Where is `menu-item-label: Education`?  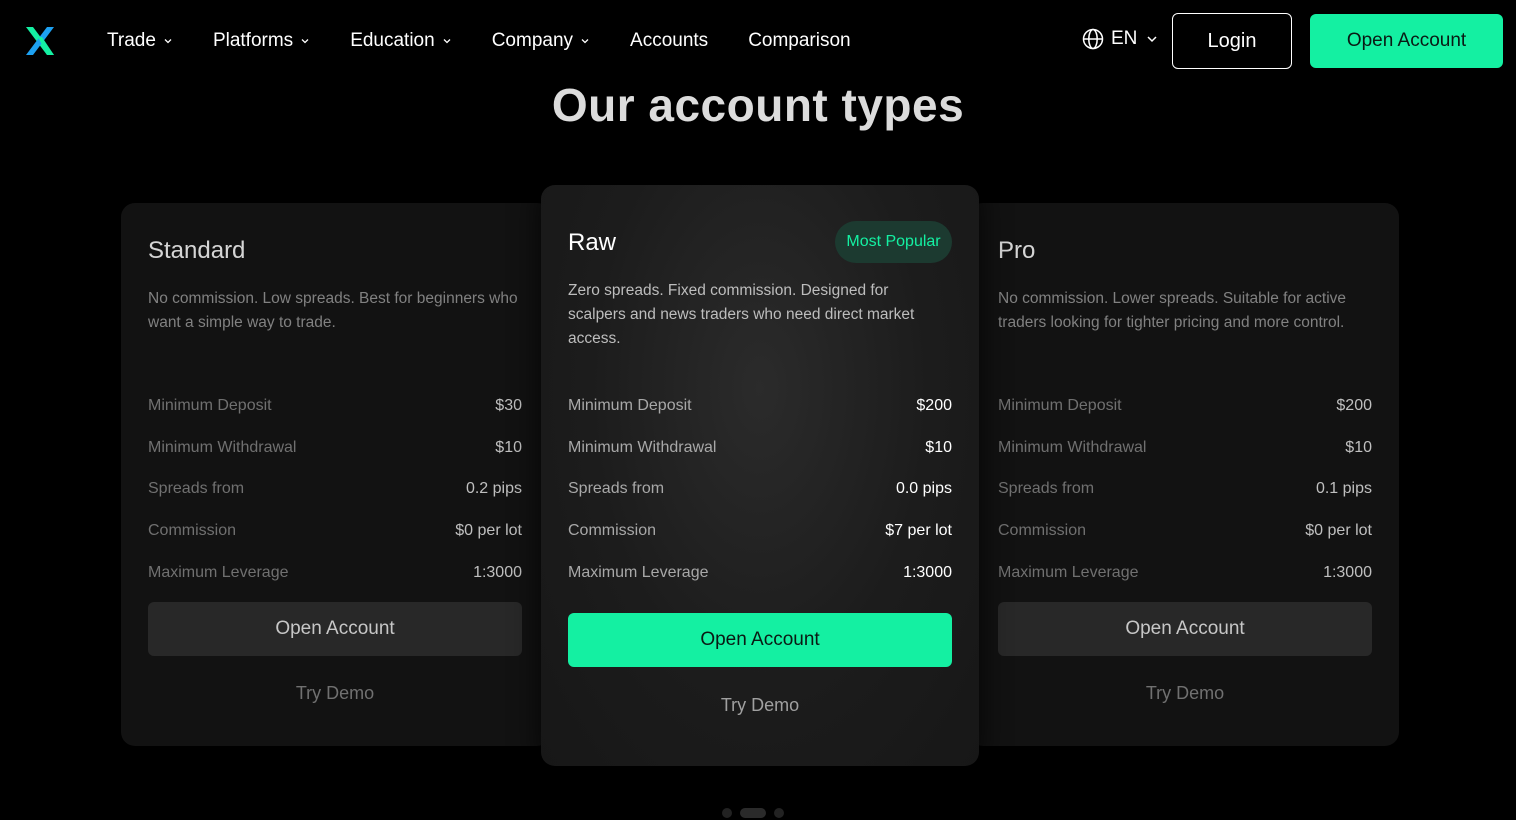 menu-item-label: Education is located at coordinates (392, 40).